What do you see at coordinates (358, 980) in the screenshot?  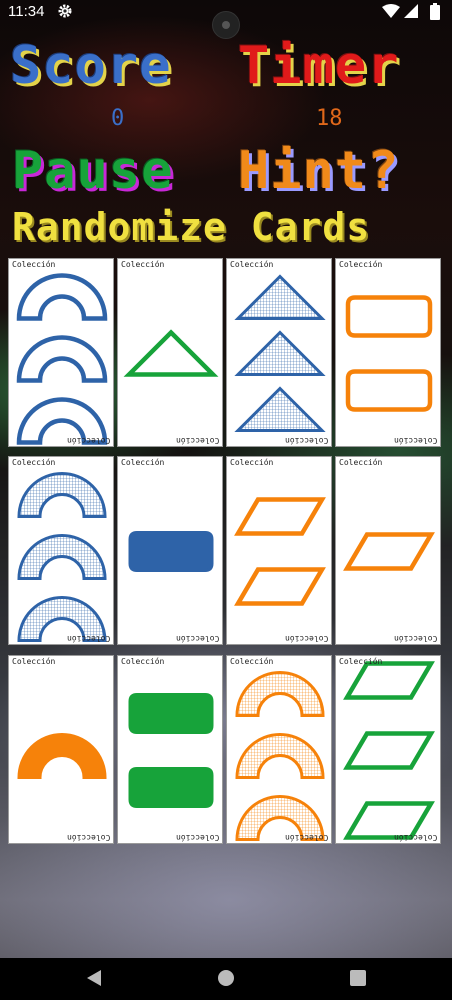 I see `recents-icon` at bounding box center [358, 980].